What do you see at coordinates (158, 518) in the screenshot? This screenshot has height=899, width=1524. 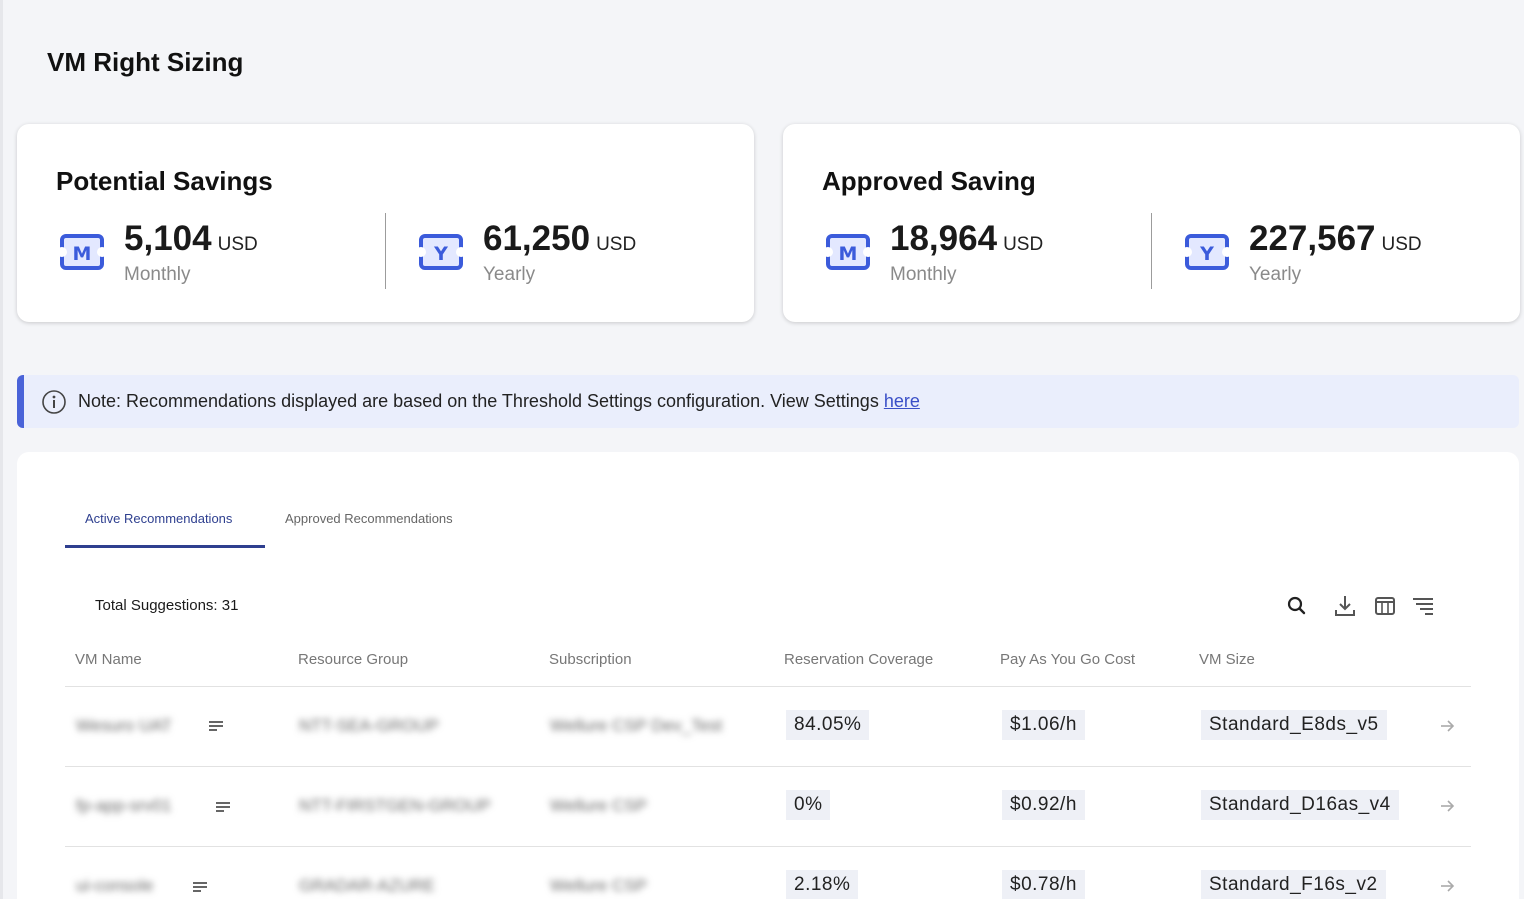 I see `tab-active-recommendations: Active Recommendations` at bounding box center [158, 518].